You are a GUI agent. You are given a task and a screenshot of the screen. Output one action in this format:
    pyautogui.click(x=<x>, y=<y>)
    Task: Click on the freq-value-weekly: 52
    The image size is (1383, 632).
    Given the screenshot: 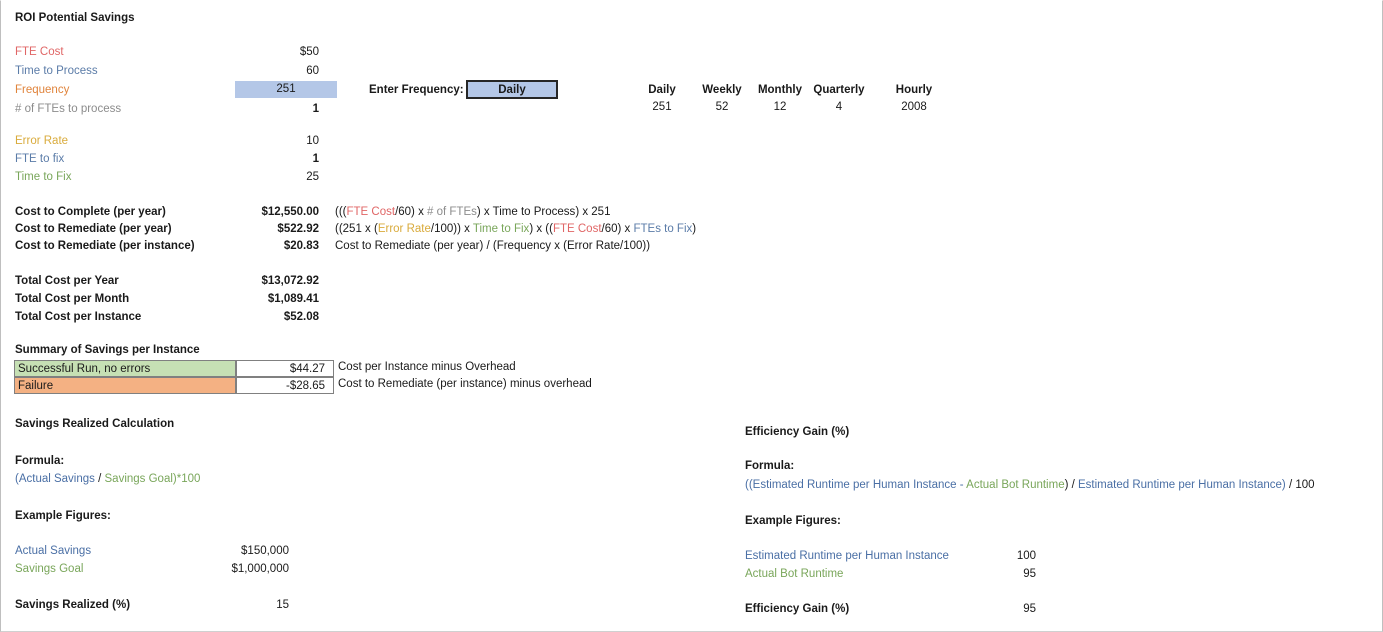 What is the action you would take?
    pyautogui.click(x=722, y=107)
    